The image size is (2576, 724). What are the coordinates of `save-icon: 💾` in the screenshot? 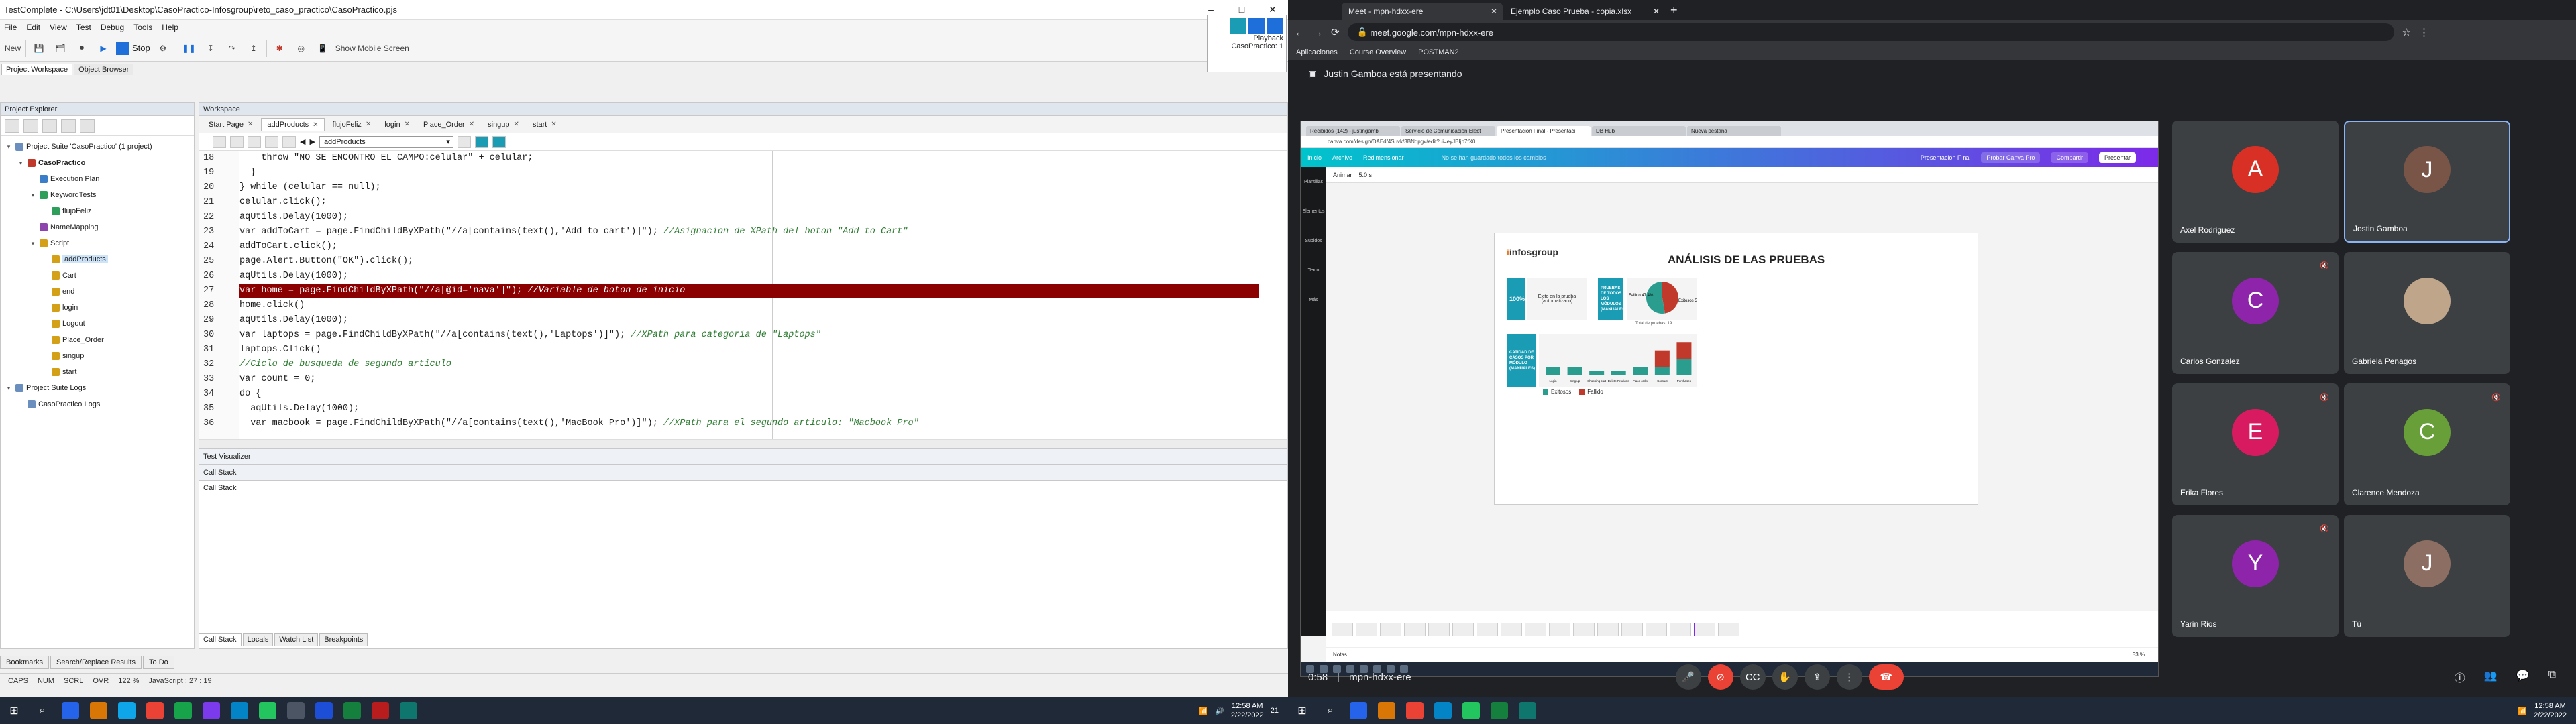 It's located at (39, 49).